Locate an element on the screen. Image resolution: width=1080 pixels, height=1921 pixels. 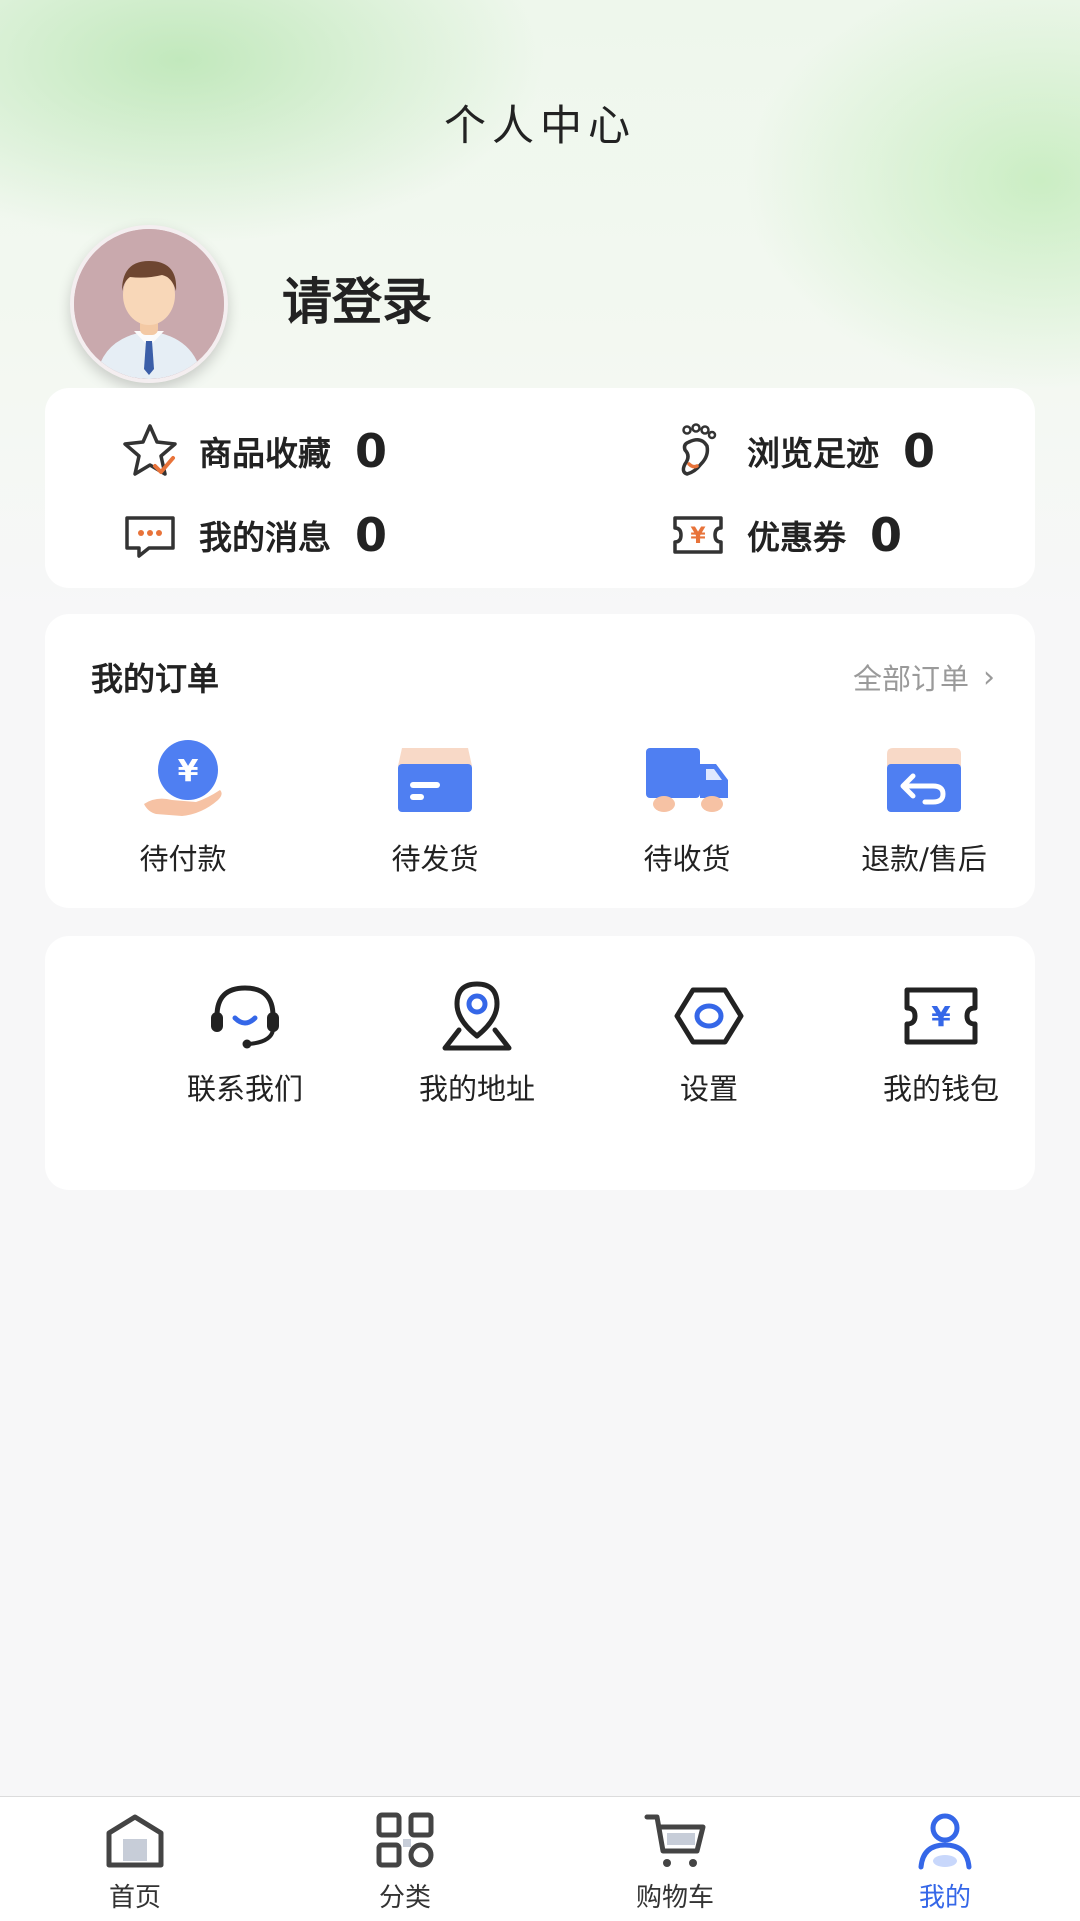
tool-my-address: 我的地址 is located at coordinates (477, 1042).